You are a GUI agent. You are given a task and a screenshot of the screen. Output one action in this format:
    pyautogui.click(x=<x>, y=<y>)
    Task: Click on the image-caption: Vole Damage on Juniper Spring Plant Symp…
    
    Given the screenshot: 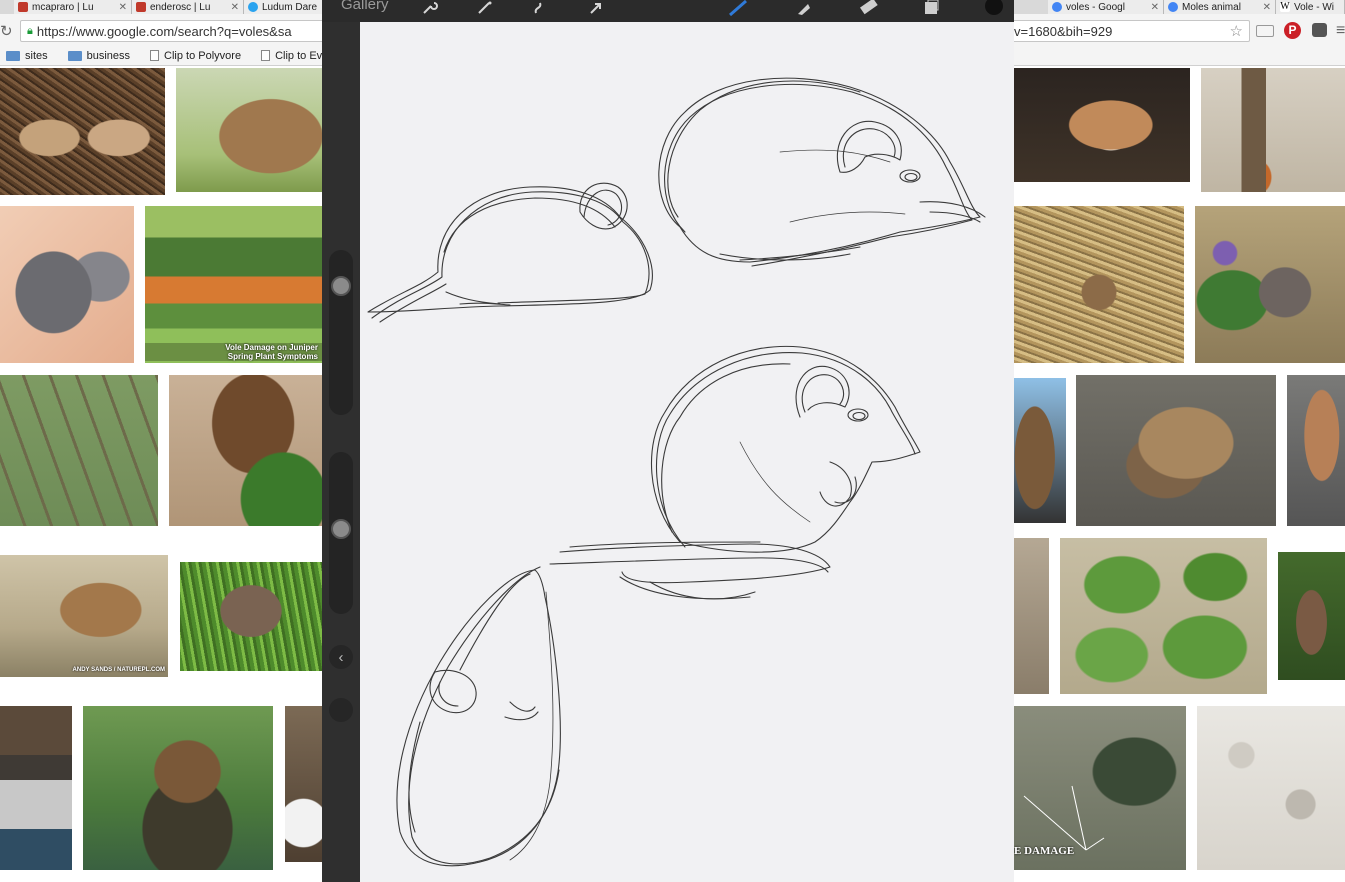 What is the action you would take?
    pyautogui.click(x=233, y=352)
    